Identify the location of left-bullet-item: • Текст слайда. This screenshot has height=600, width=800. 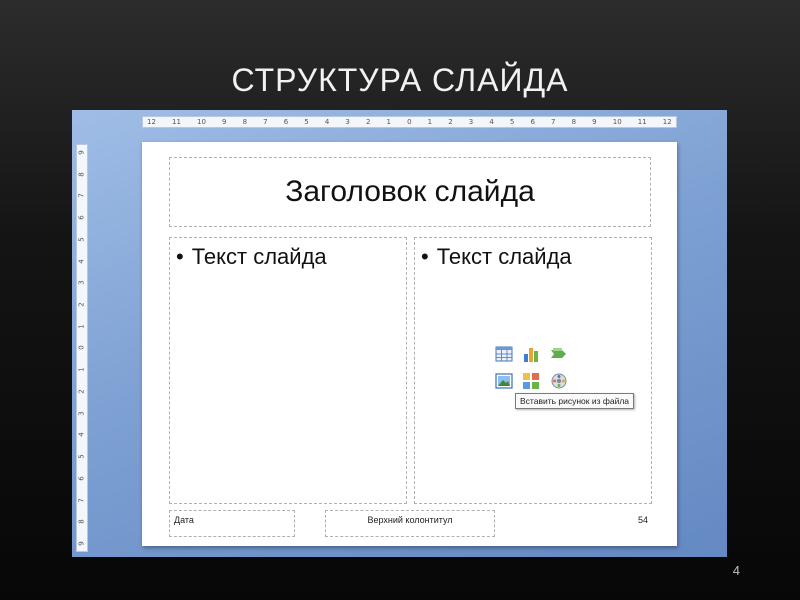
(251, 257).